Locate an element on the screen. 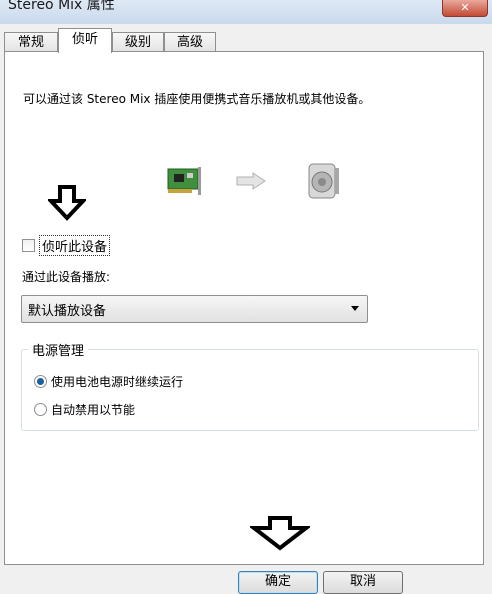 Image resolution: width=492 pixels, height=594 pixels. cancel-button: 取消 is located at coordinates (363, 582).